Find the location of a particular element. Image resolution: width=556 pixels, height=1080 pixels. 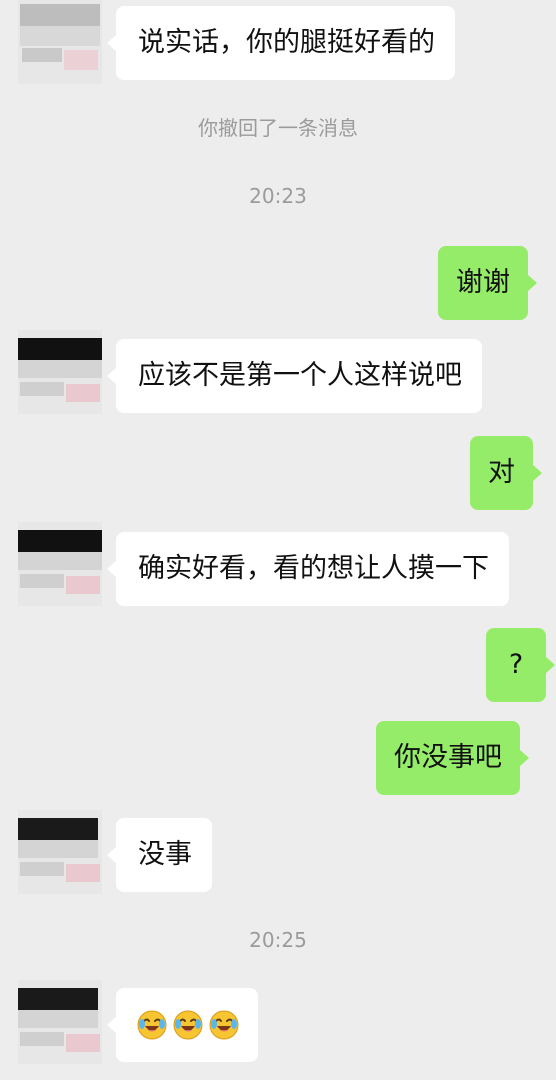

outgoing-message: 你没事吧 is located at coordinates (452, 758).